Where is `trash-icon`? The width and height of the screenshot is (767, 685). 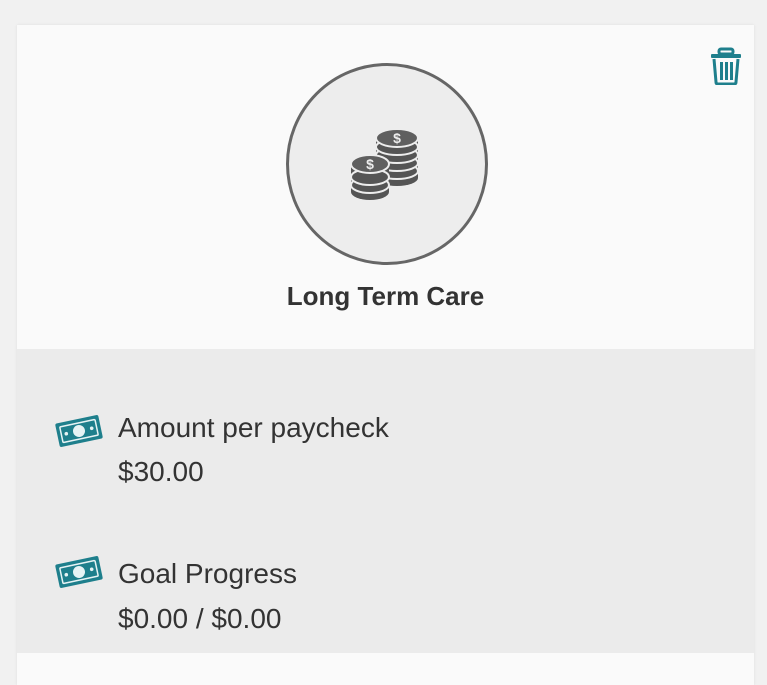
trash-icon is located at coordinates (726, 66).